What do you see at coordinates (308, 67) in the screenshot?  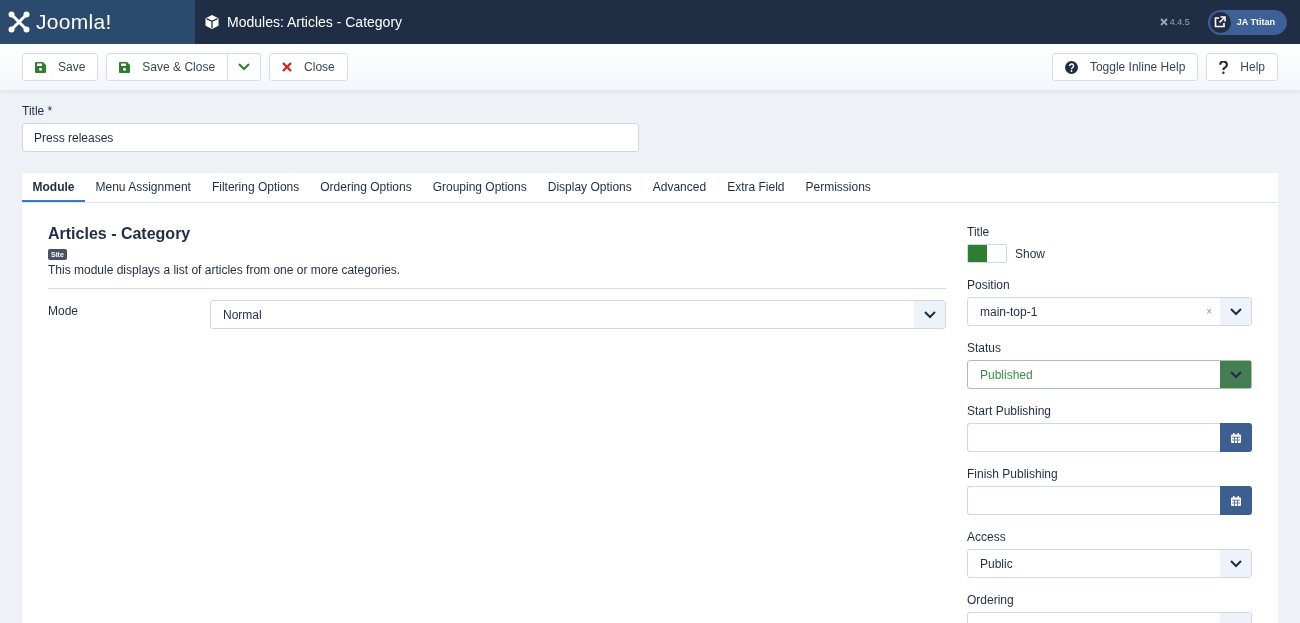 I see `toolbar-button: Close` at bounding box center [308, 67].